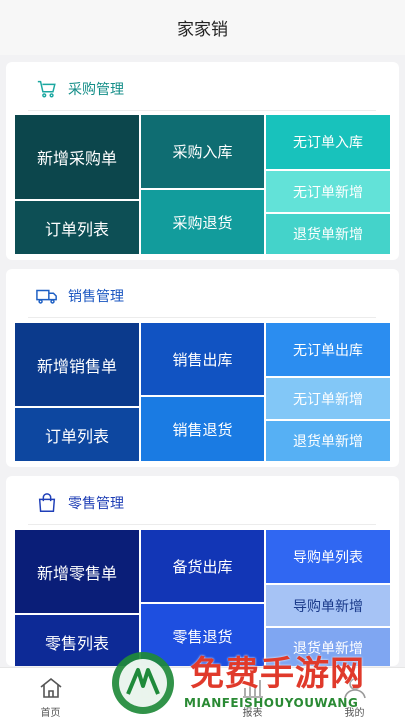 The height and width of the screenshot is (721, 405). Describe the element at coordinates (96, 504) in the screenshot. I see `retail-title: 零售管理` at that location.